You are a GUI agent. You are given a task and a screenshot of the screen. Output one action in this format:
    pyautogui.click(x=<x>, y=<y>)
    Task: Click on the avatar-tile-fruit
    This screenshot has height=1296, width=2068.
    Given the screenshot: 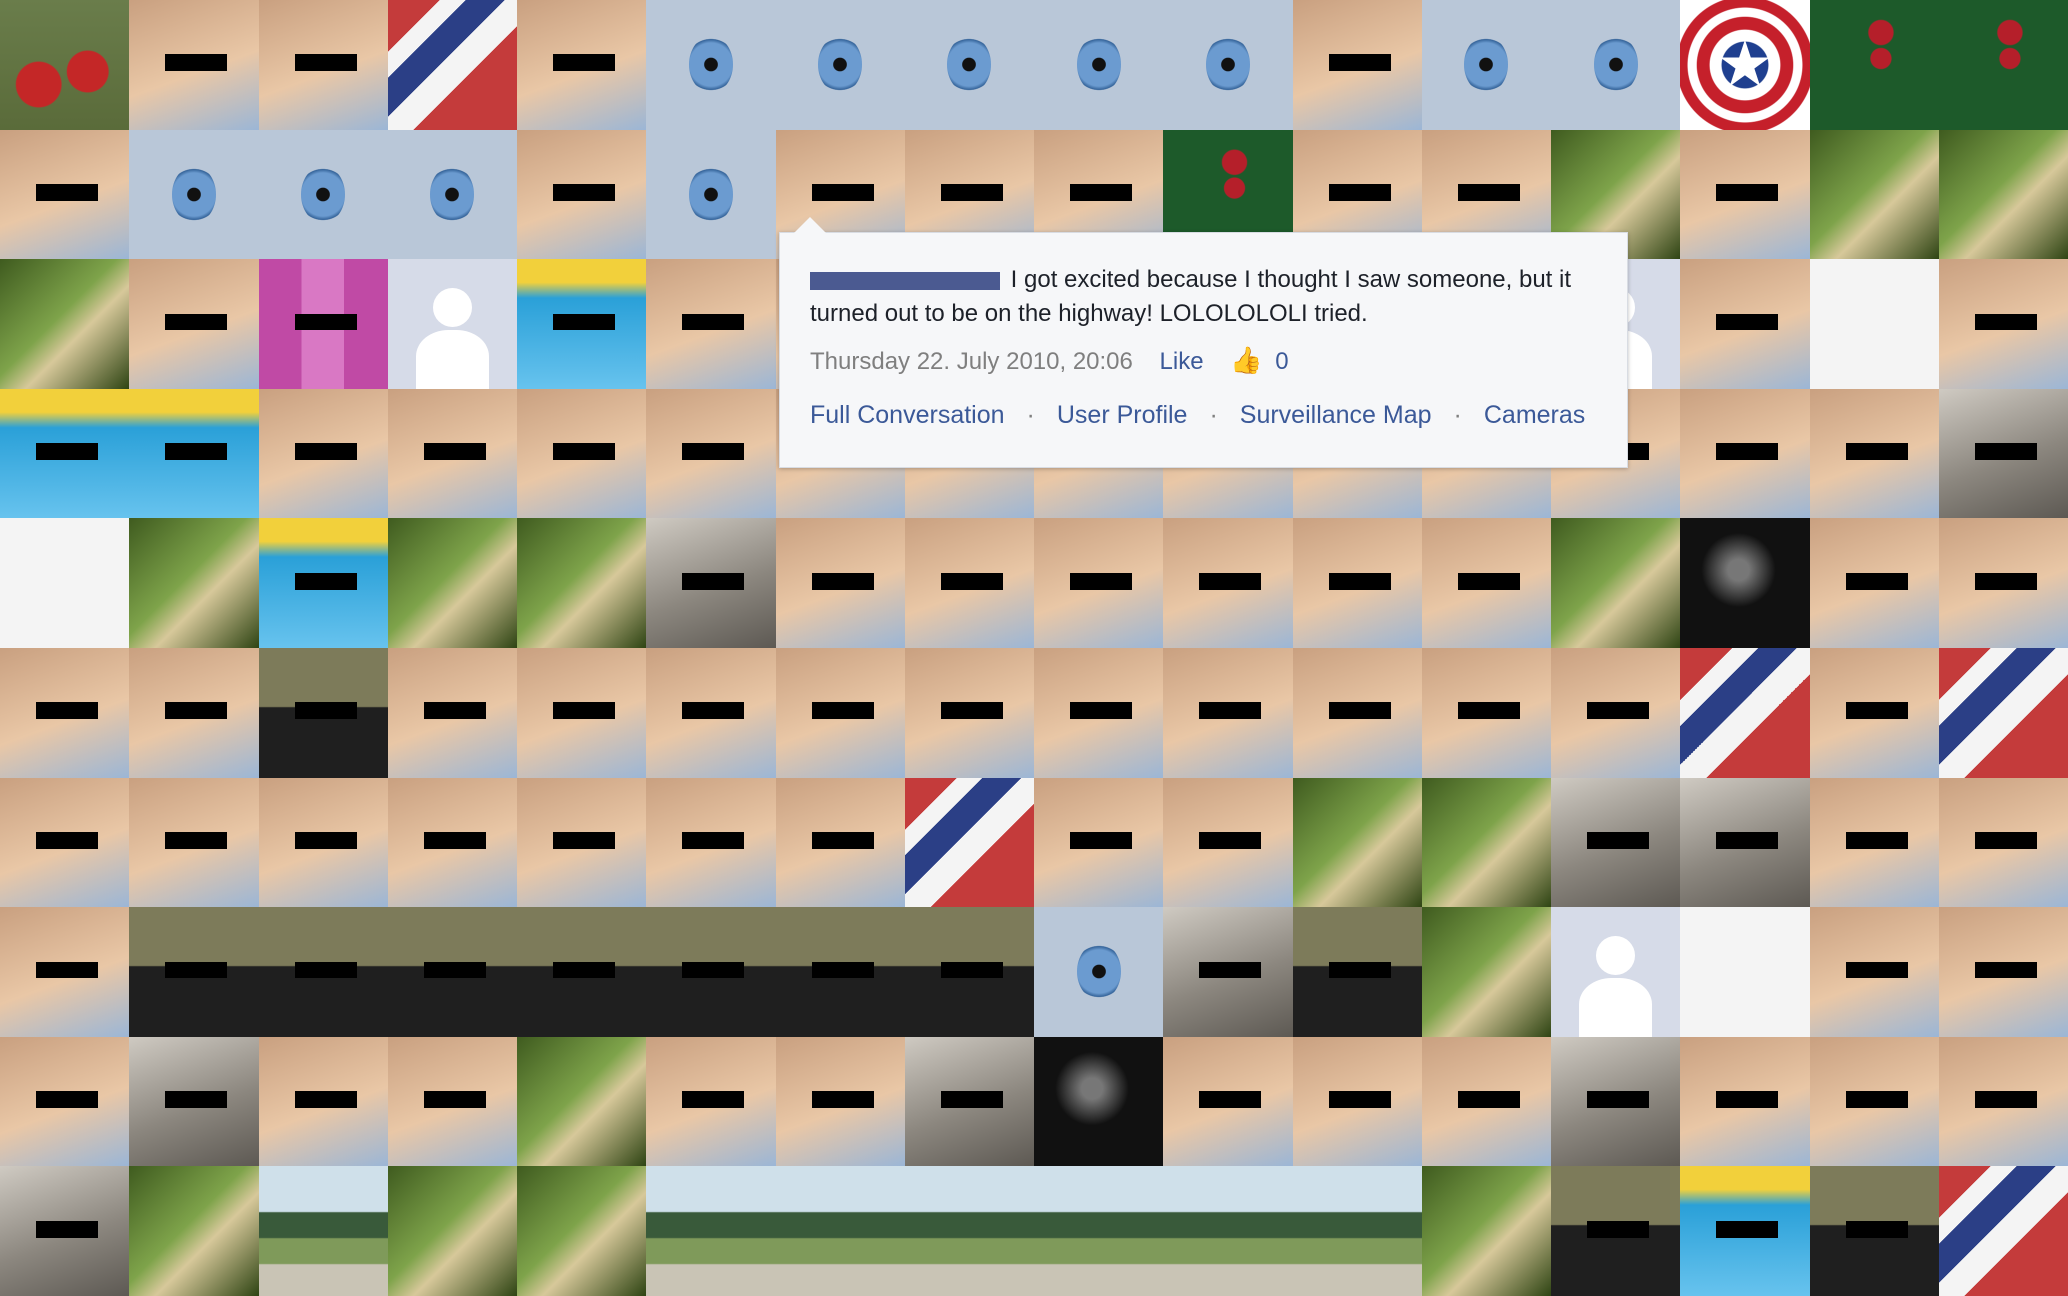 What is the action you would take?
    pyautogui.click(x=65, y=65)
    